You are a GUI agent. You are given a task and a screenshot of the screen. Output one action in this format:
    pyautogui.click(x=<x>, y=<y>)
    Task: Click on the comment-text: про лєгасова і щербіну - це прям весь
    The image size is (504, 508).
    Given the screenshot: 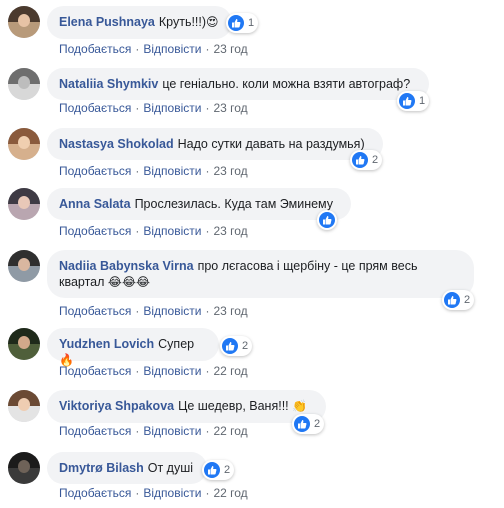 What is the action you would take?
    pyautogui.click(x=307, y=266)
    